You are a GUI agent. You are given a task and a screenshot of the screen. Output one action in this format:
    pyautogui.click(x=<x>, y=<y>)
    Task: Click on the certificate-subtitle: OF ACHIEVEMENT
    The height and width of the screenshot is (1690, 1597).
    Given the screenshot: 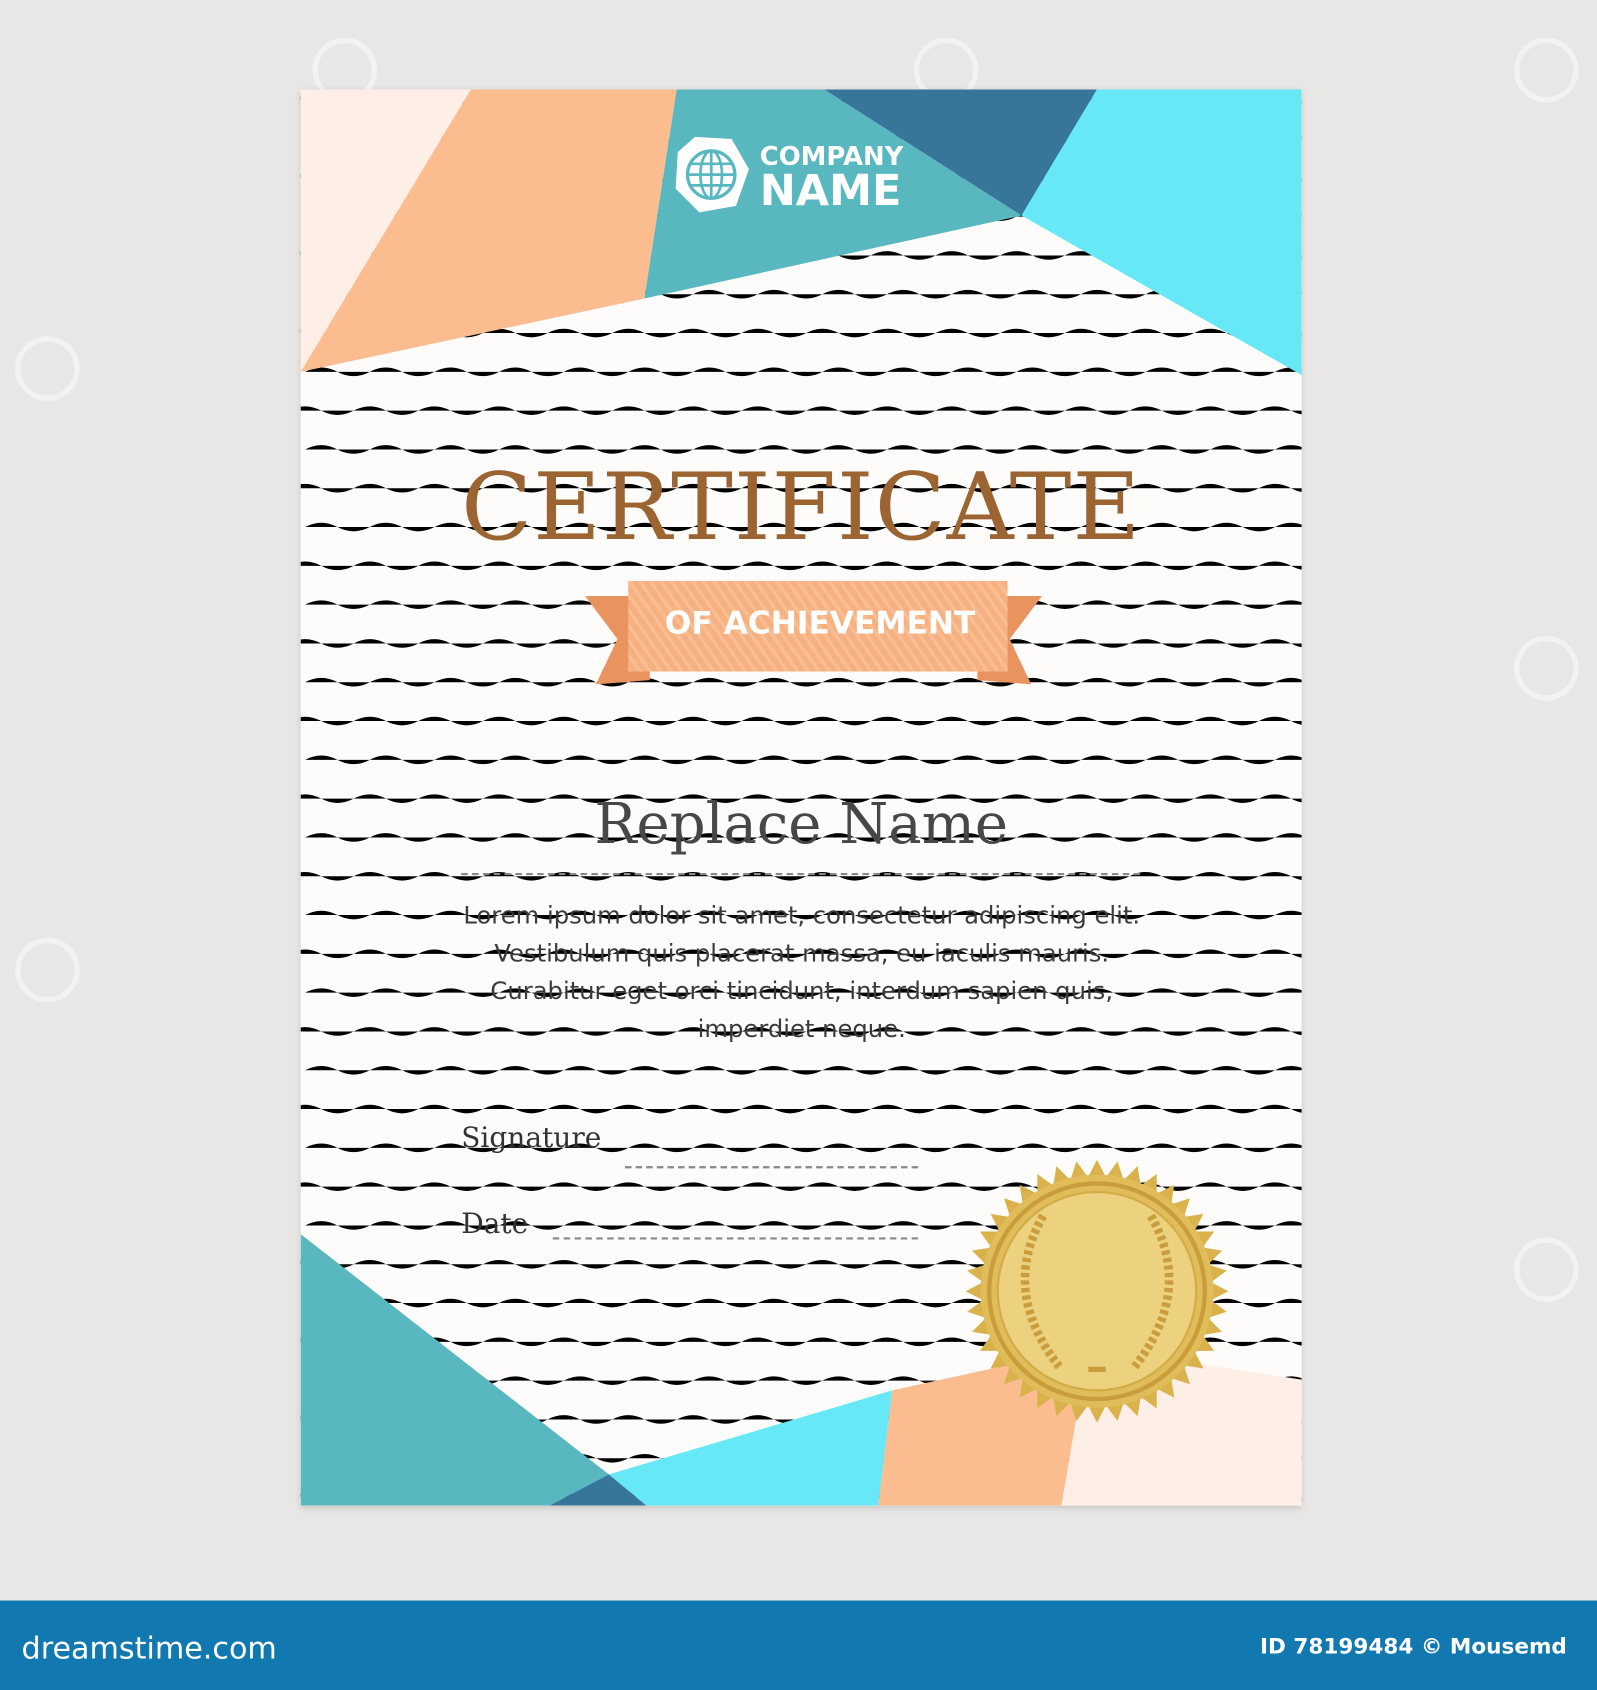 What is the action you would take?
    pyautogui.click(x=820, y=623)
    